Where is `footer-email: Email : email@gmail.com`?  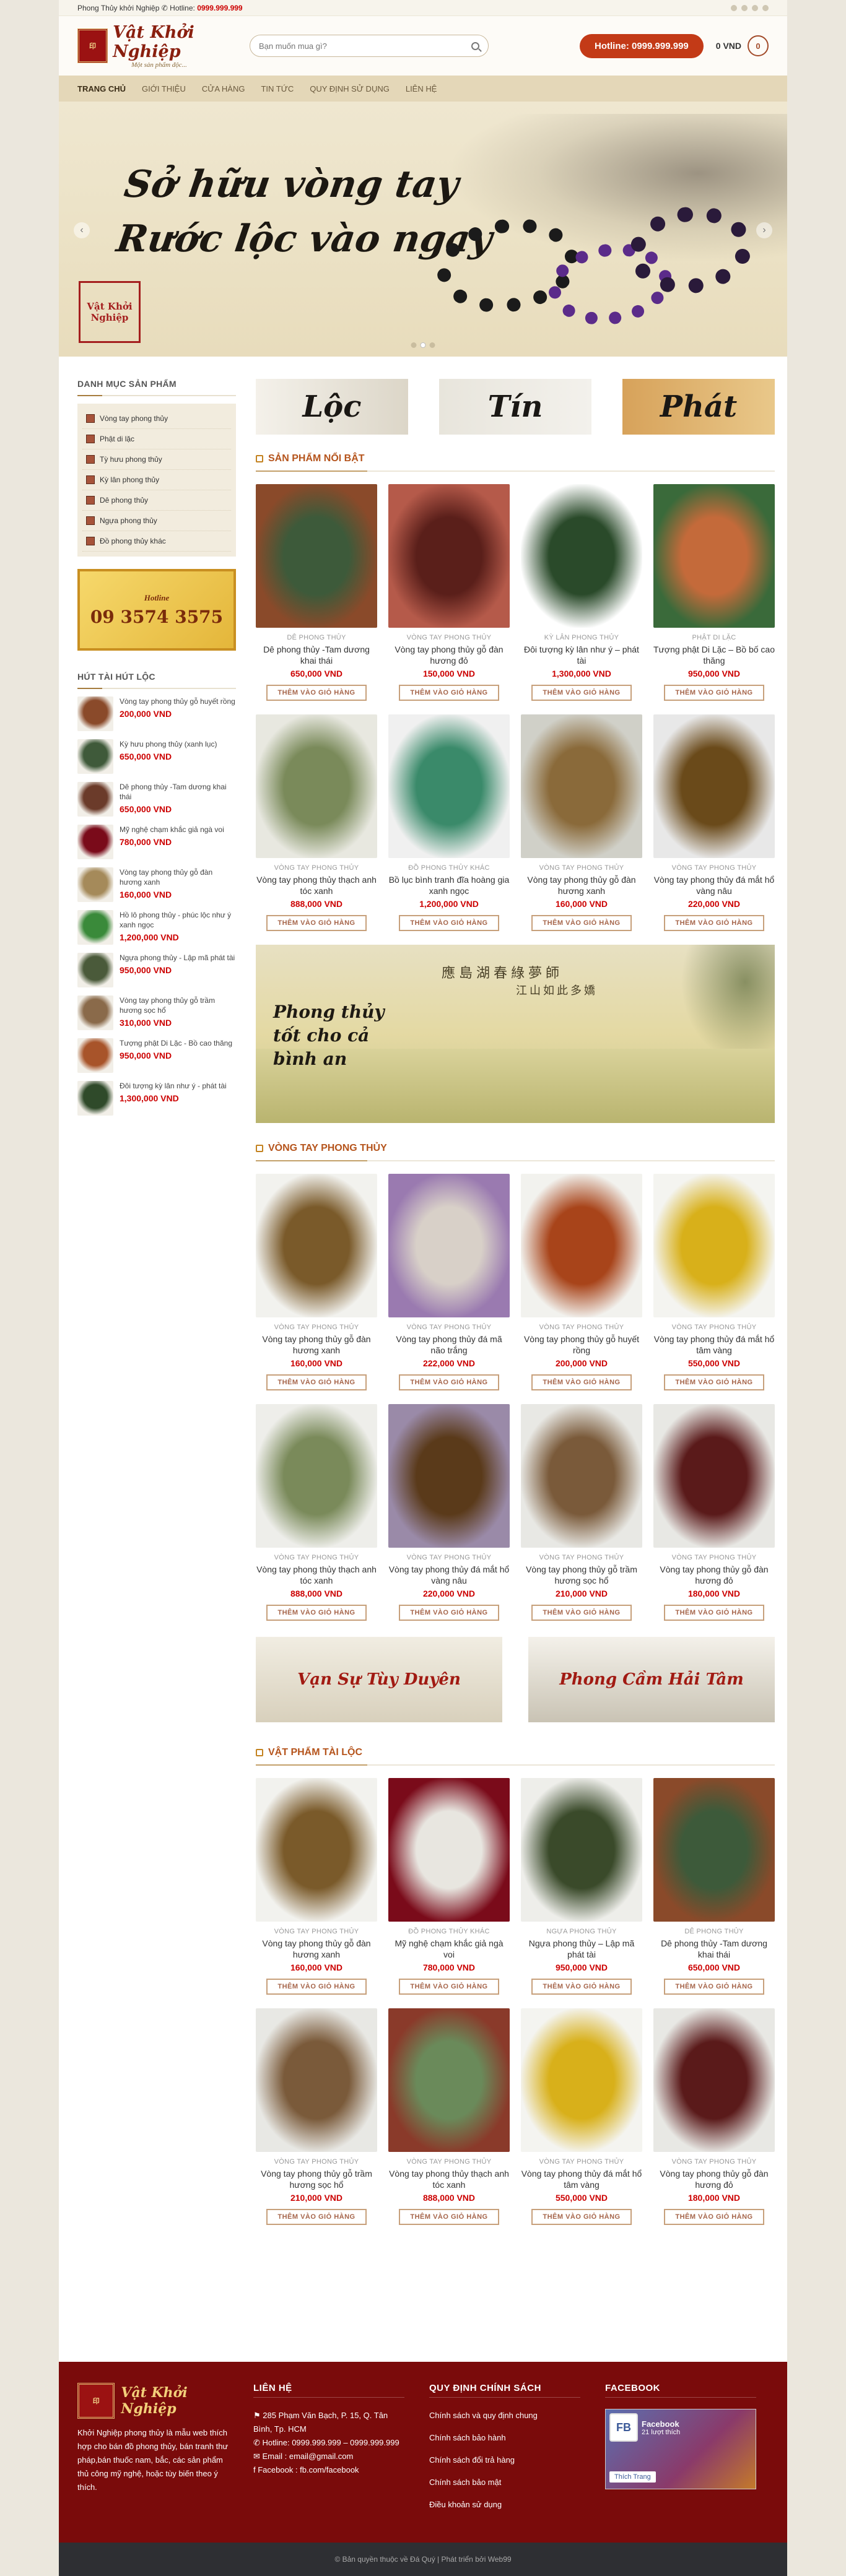
footer-email: Email : email@gmail.com is located at coordinates (308, 2456).